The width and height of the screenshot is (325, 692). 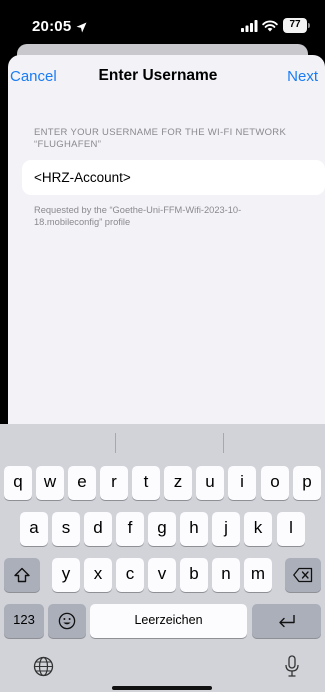 I want to click on return-key, so click(x=286, y=621).